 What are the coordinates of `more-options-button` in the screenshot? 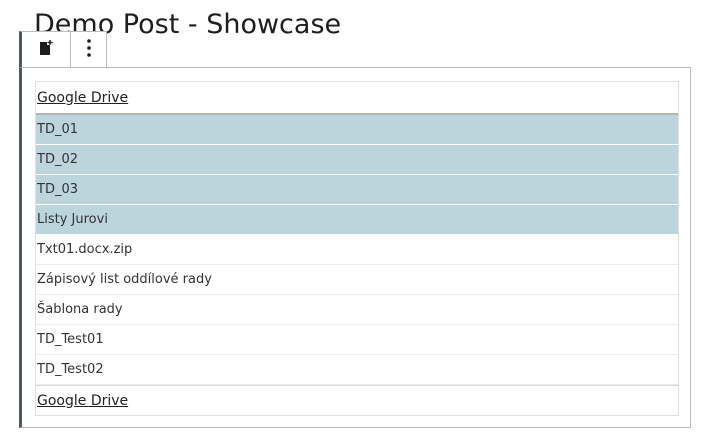 It's located at (88, 49).